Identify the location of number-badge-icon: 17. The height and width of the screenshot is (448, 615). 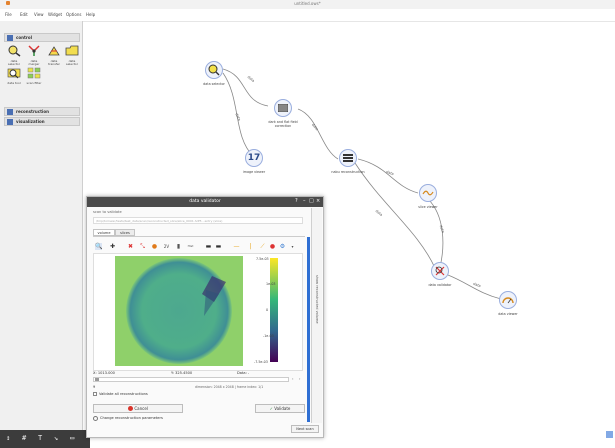
(254, 158).